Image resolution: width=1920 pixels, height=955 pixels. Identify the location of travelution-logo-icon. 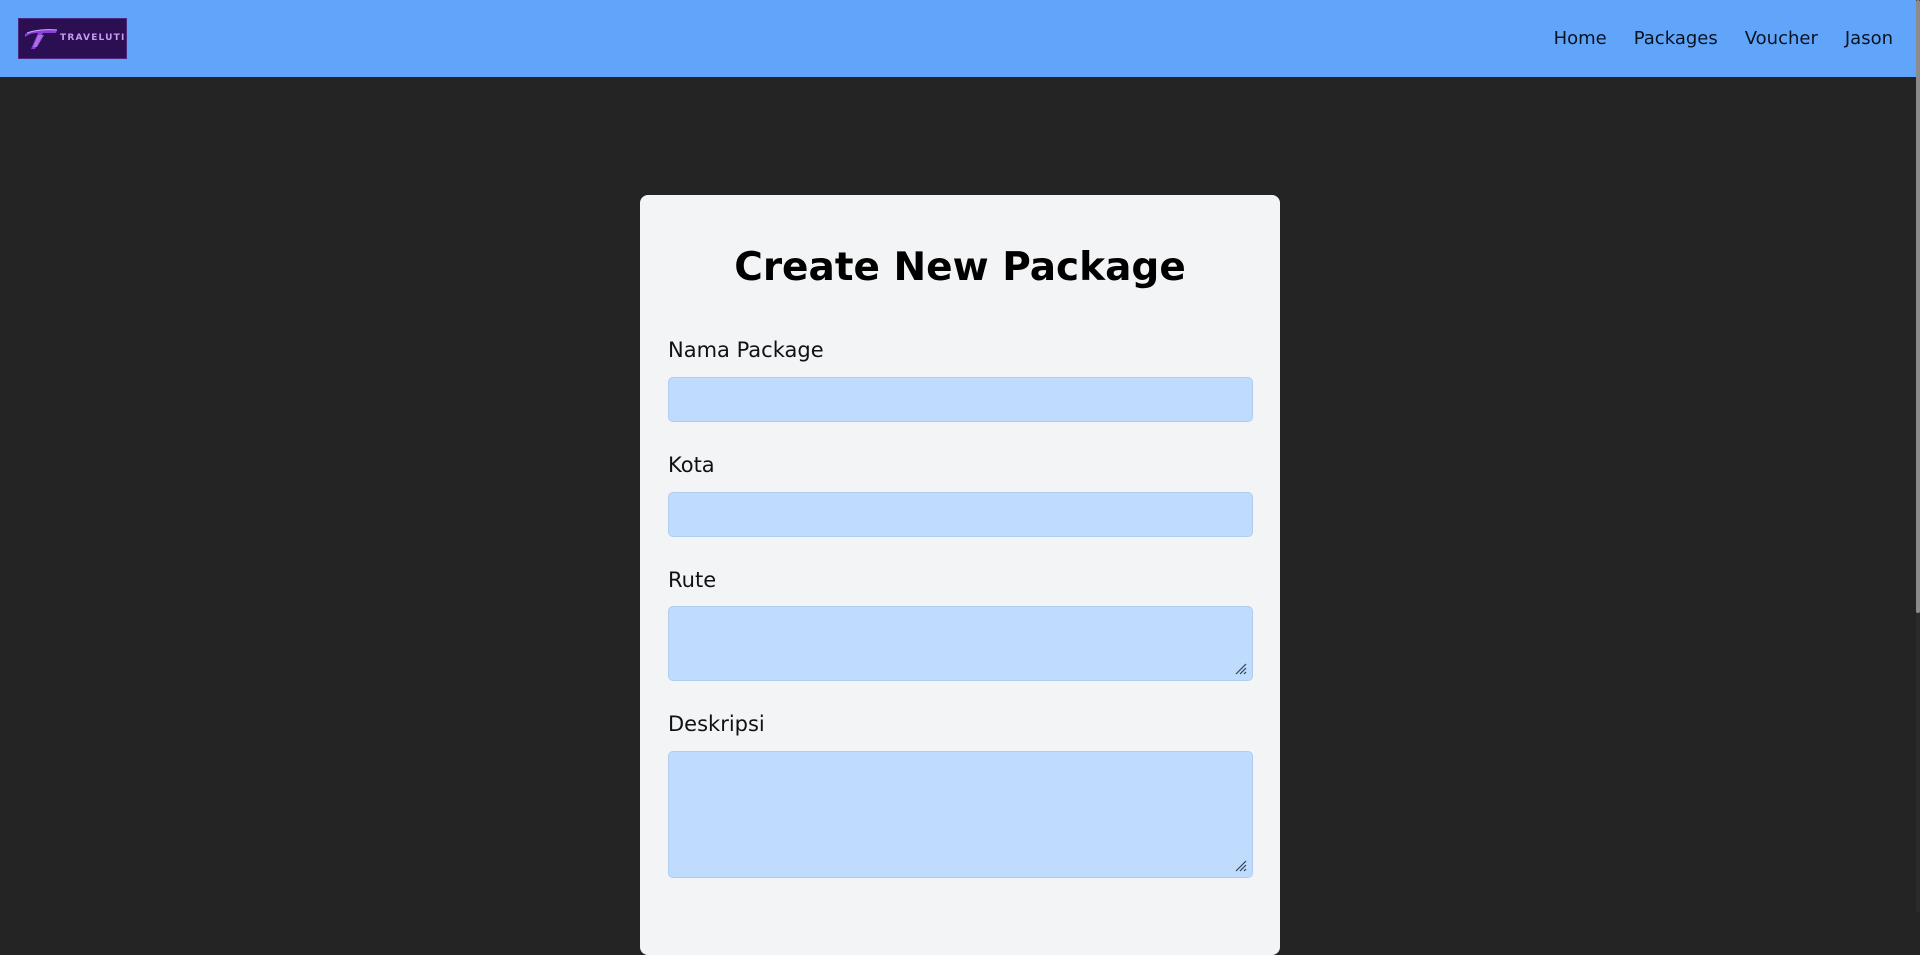
(41, 39).